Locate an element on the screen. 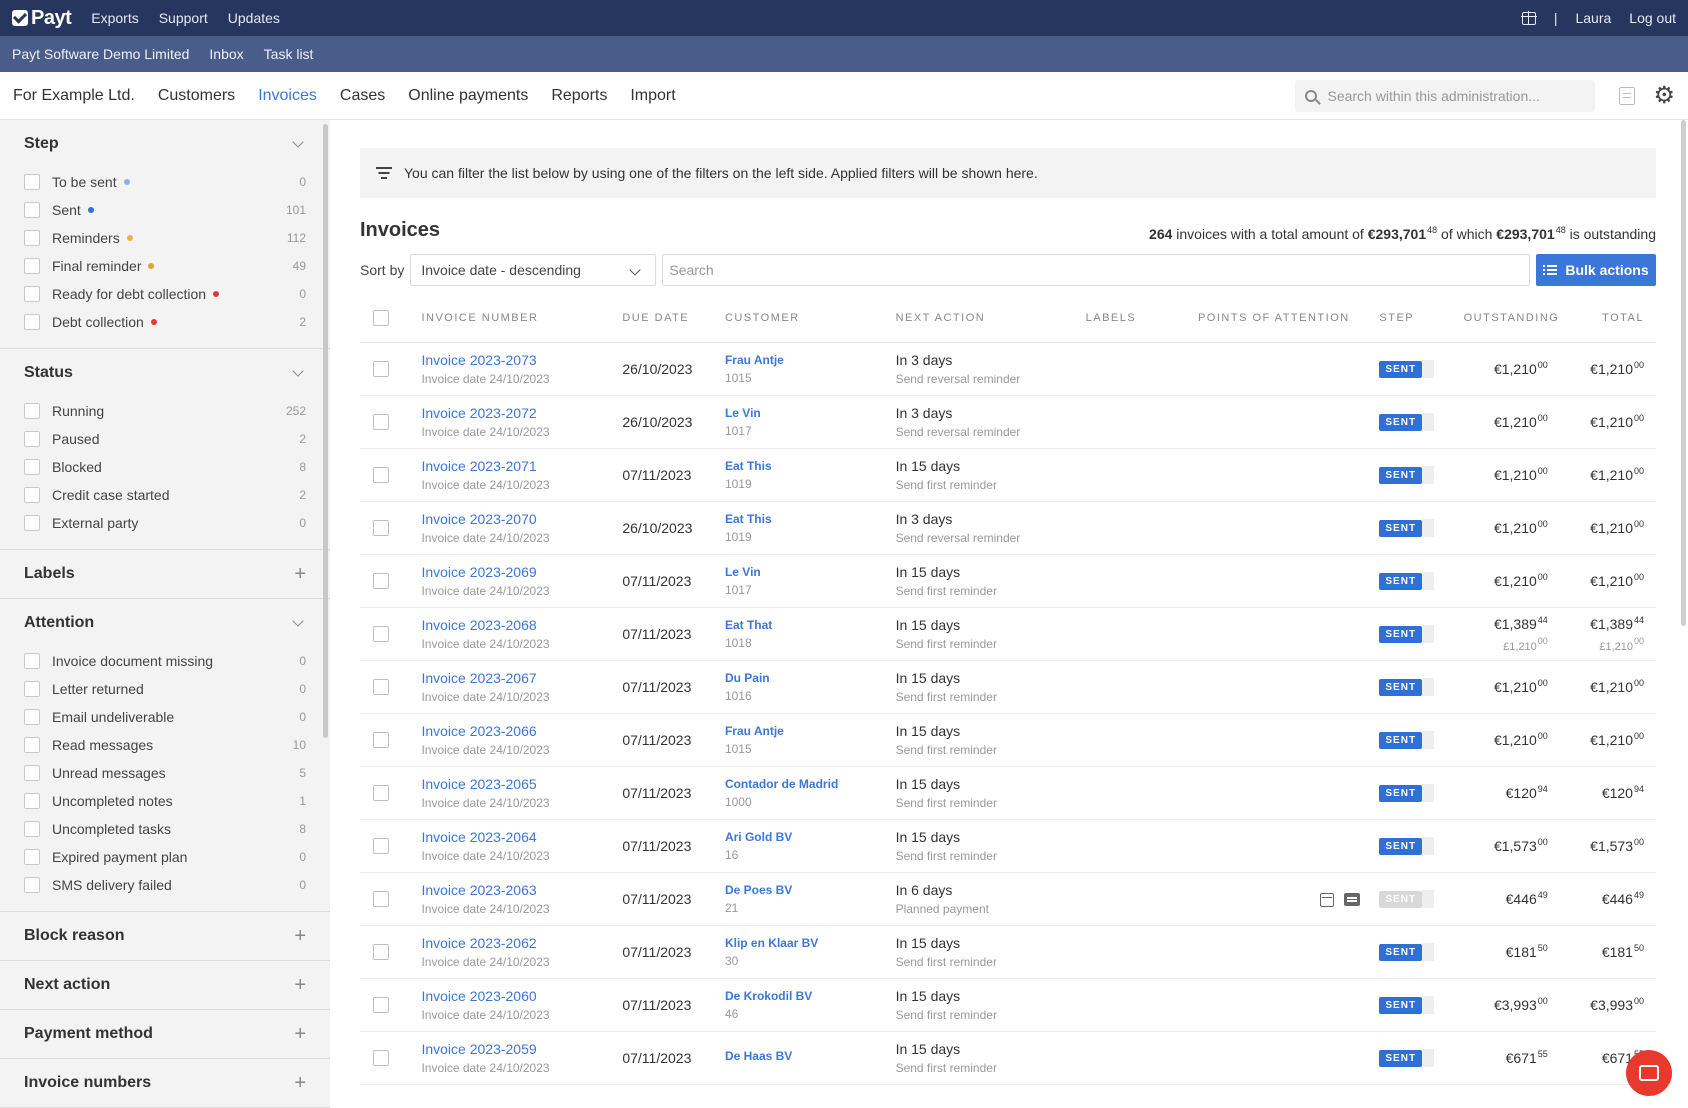 The width and height of the screenshot is (1688, 1108). invoice-link: Invoice 2023-2064 is located at coordinates (520, 837).